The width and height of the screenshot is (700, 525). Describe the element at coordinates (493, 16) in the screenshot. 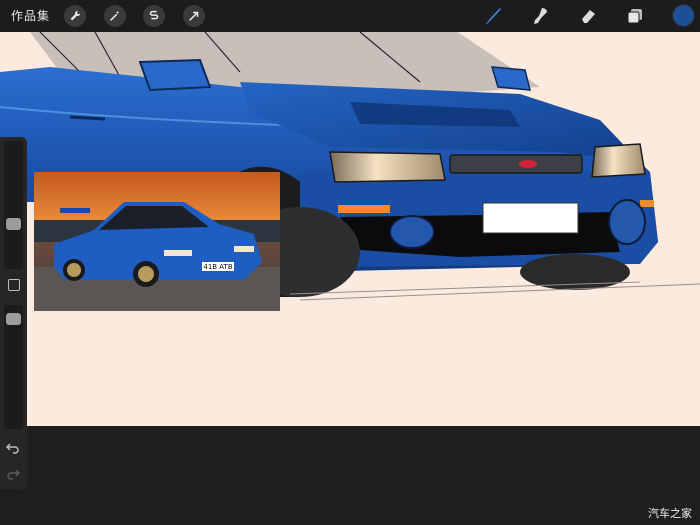

I see `brush-icon` at that location.